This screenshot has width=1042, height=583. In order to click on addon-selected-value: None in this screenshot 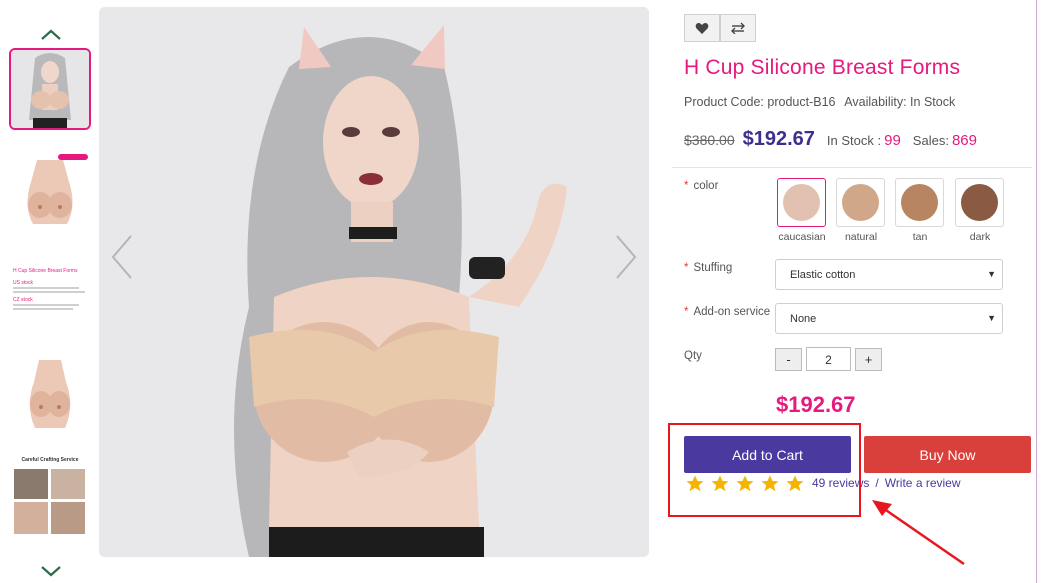, I will do `click(803, 319)`.